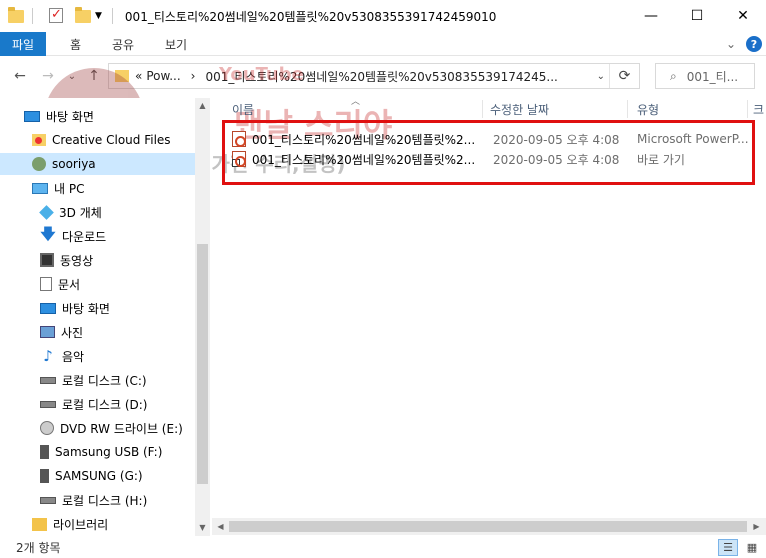 This screenshot has height=558, width=766. Describe the element at coordinates (202, 105) in the screenshot. I see `scroll-up-icon: ▲` at that location.